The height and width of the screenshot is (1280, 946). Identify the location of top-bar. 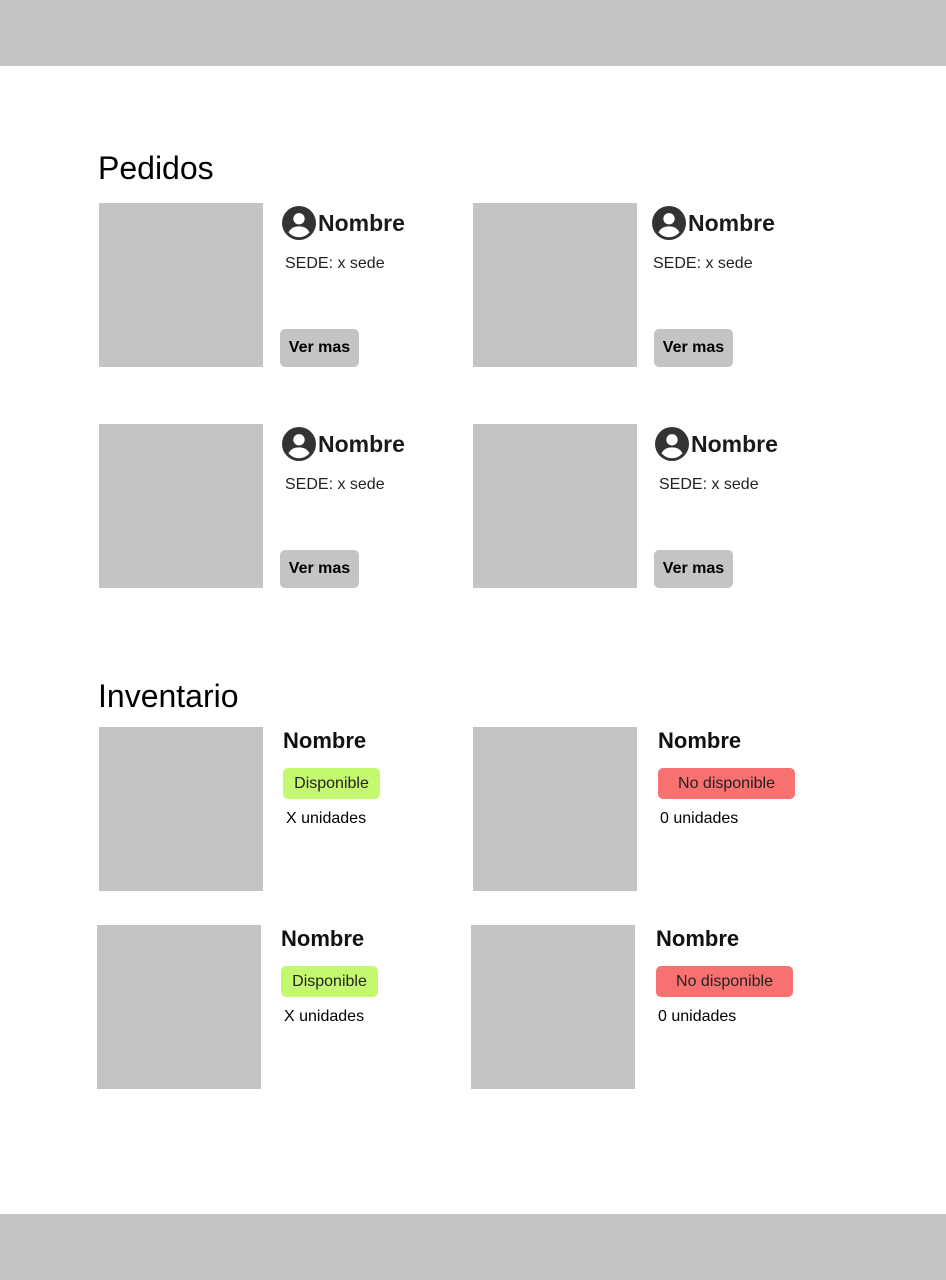
(473, 33).